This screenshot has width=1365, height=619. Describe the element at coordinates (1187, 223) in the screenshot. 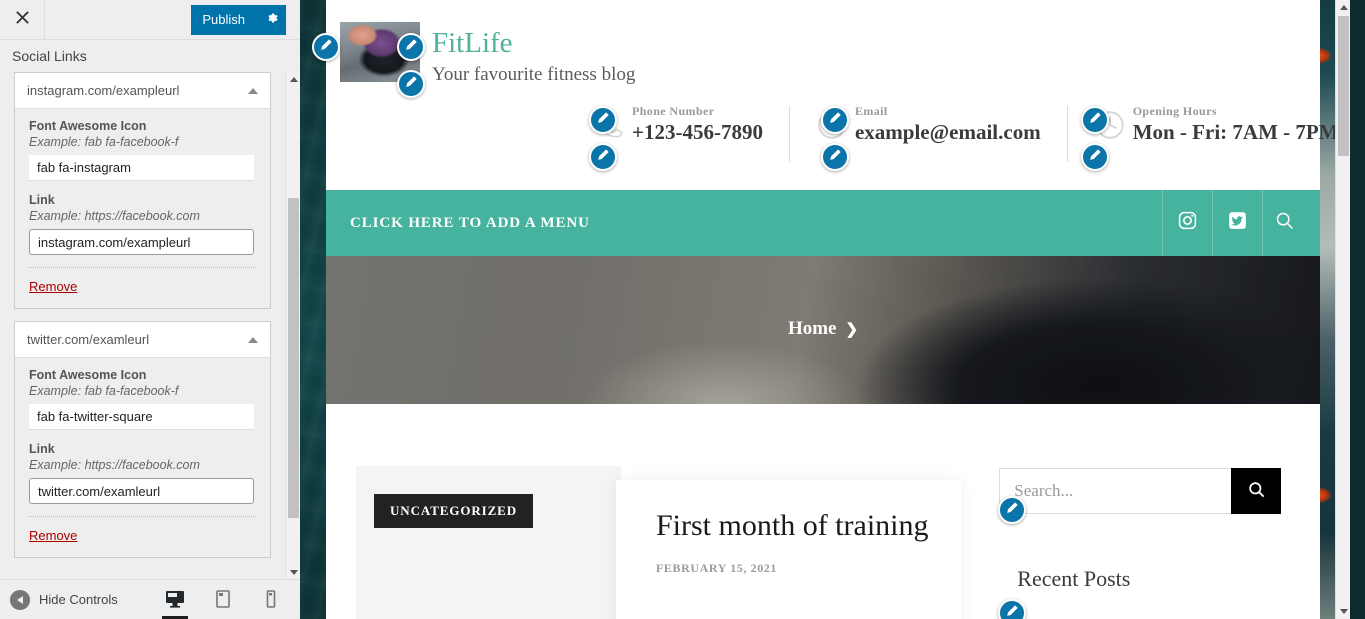

I see `nav-instagram-button` at that location.